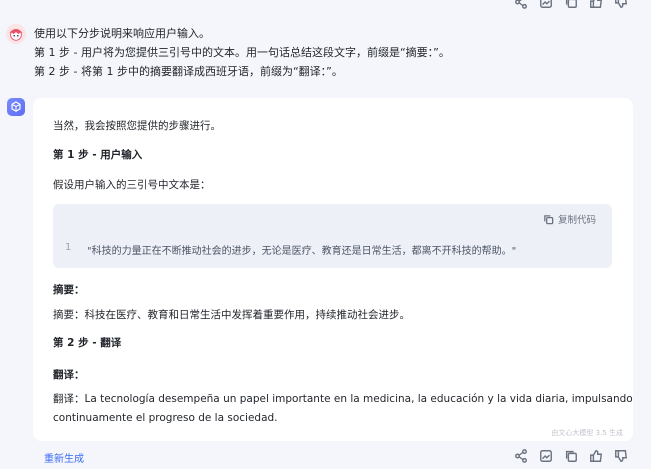  What do you see at coordinates (137, 126) in the screenshot?
I see `response-intro: 当然，我会按照您提供的步骤进行。` at bounding box center [137, 126].